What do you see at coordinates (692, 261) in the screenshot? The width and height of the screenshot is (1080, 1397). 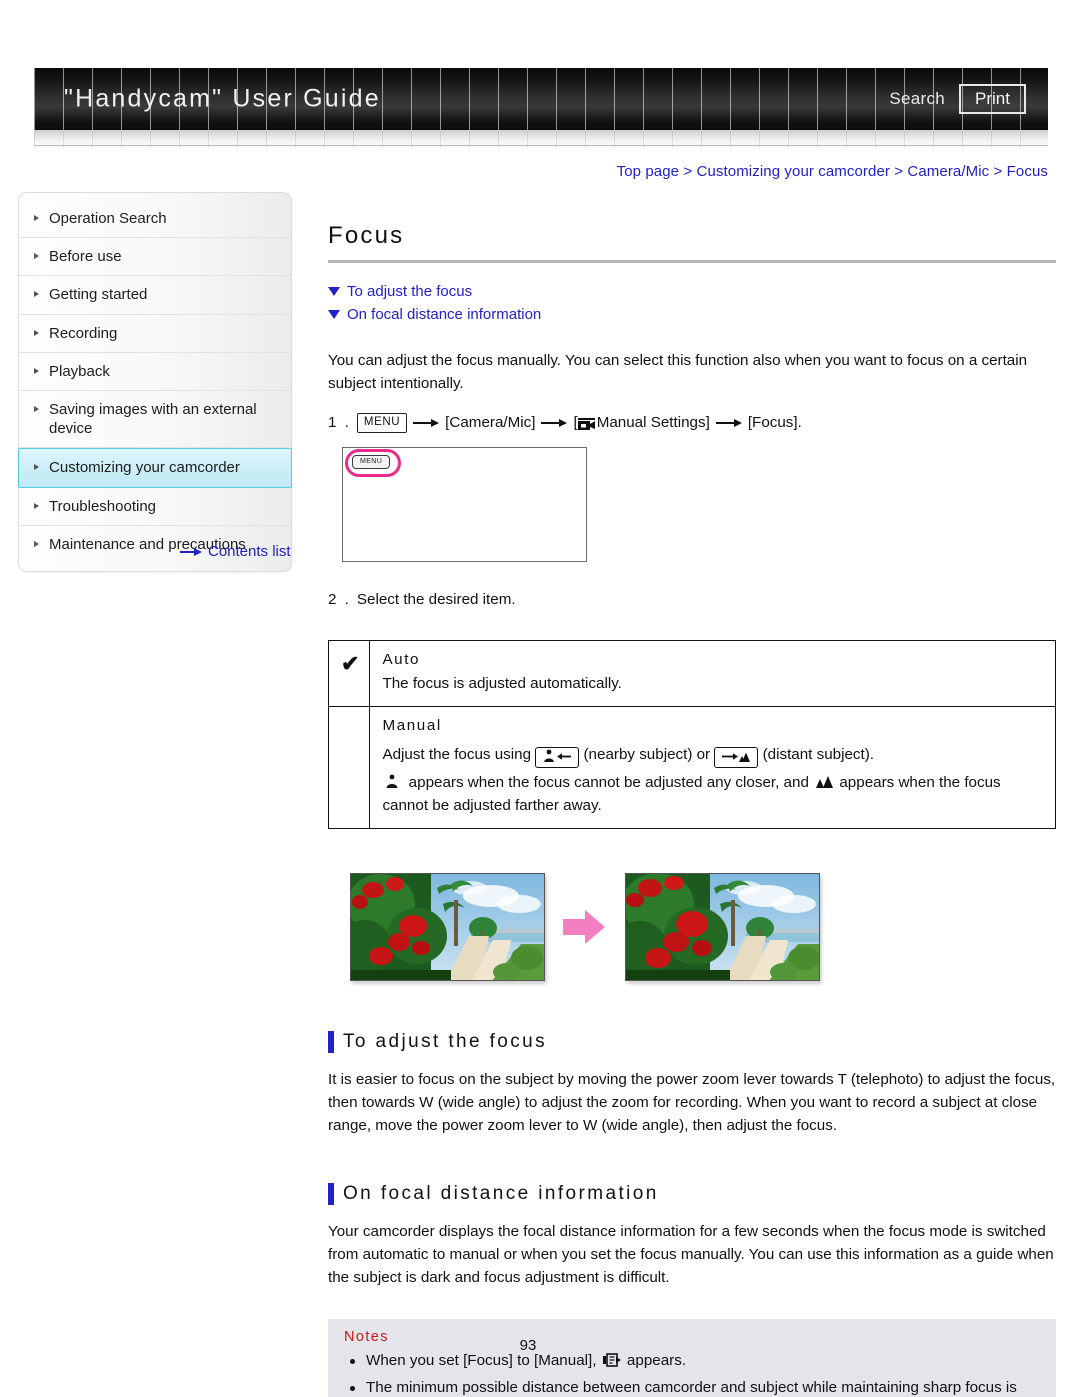 I see `title-divider` at bounding box center [692, 261].